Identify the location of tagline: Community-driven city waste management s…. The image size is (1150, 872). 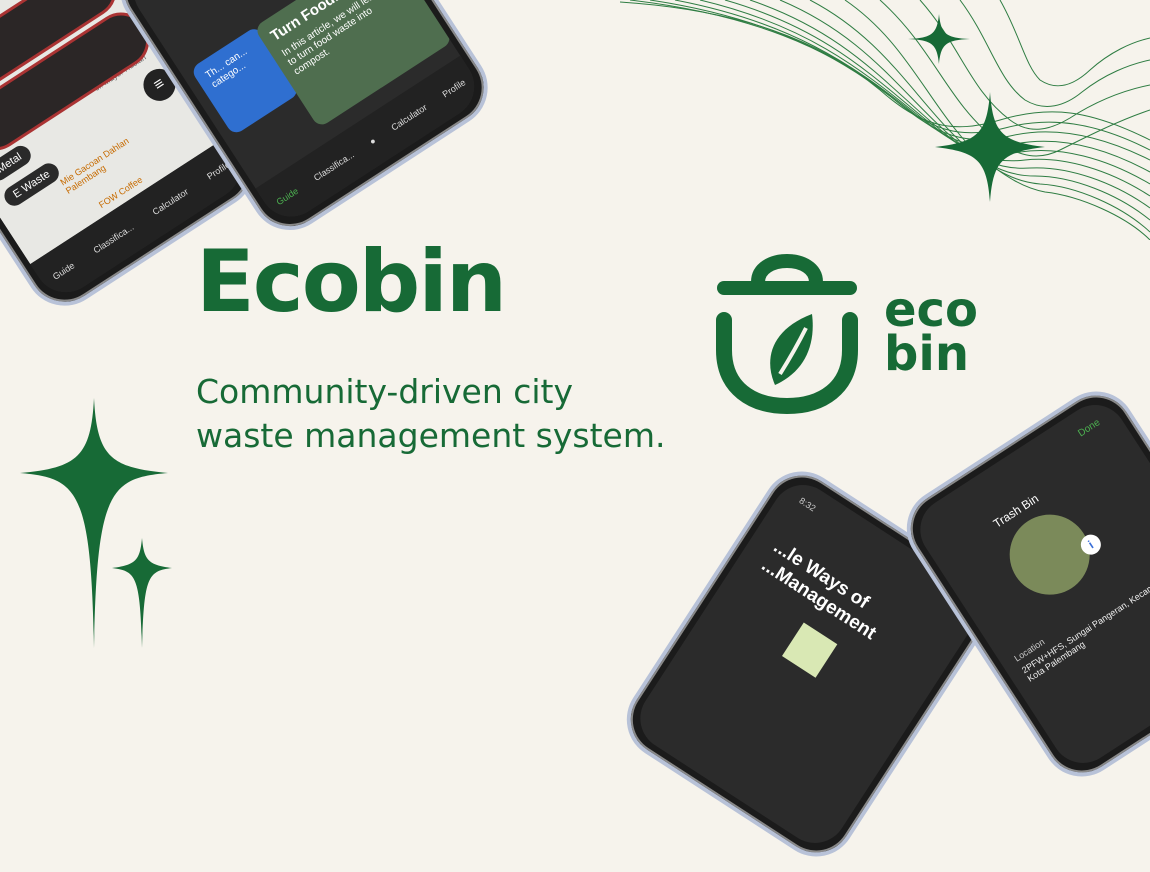
(430, 414).